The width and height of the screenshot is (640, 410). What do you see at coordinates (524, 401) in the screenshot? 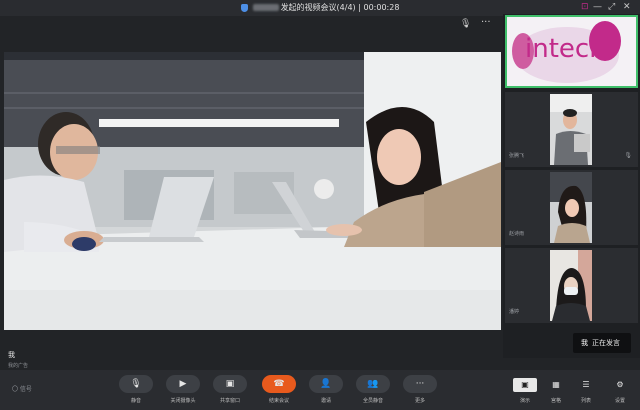
I see `presenter-view-label: 演示` at bounding box center [524, 401].